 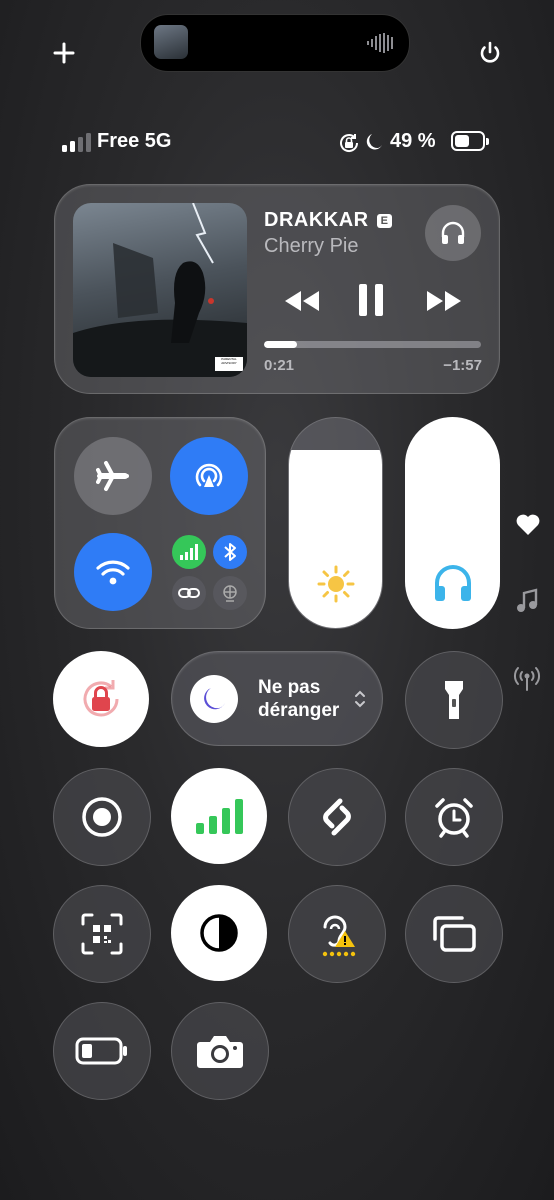 I want to click on focus-label-line1: Ne pas, so click(x=289, y=687).